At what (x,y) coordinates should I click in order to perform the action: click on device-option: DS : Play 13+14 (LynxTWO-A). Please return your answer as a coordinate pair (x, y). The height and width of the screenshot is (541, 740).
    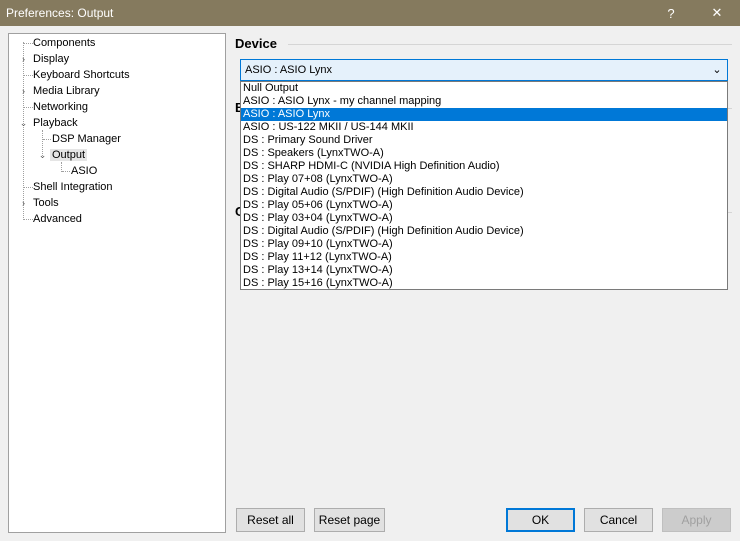
    Looking at the image, I should click on (484, 270).